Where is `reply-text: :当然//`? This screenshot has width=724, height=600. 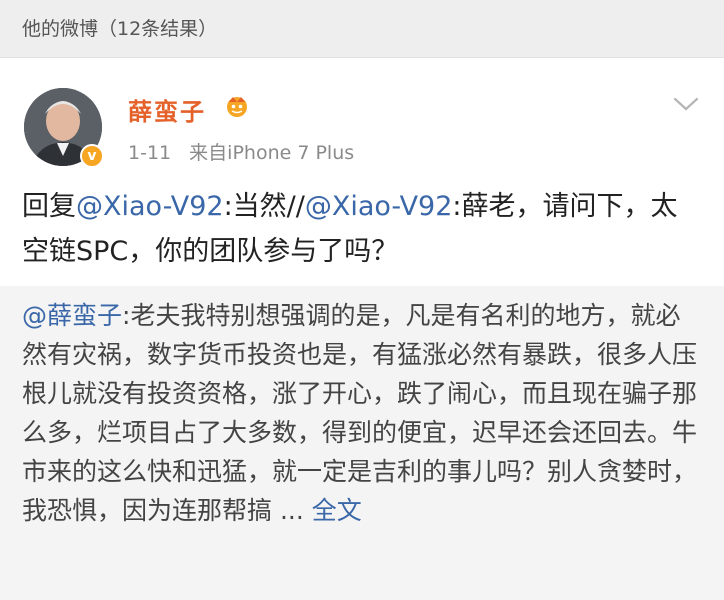
reply-text: :当然// is located at coordinates (264, 206).